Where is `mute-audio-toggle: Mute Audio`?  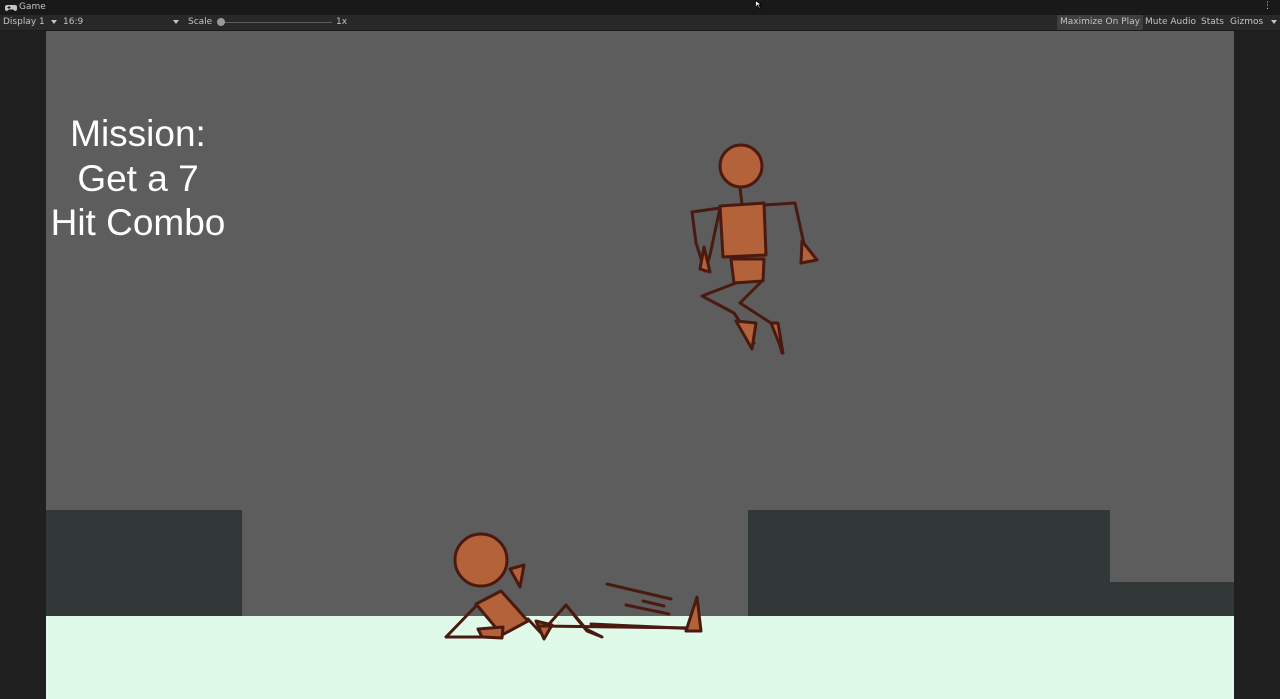
mute-audio-toggle: Mute Audio is located at coordinates (1170, 22).